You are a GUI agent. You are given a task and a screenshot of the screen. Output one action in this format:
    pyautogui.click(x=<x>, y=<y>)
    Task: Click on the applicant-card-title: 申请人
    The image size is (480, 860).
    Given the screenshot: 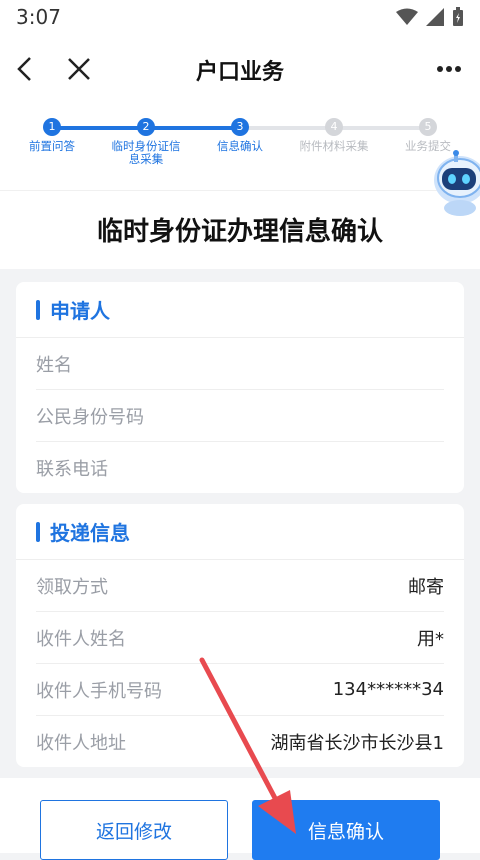 What is the action you would take?
    pyautogui.click(x=80, y=311)
    